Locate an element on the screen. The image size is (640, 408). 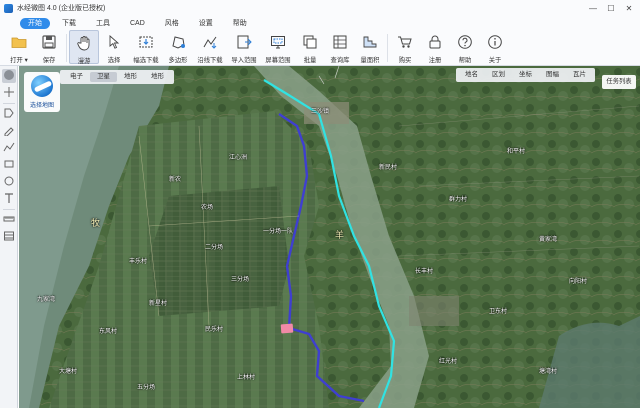
save-icon is located at coordinates (49, 43).